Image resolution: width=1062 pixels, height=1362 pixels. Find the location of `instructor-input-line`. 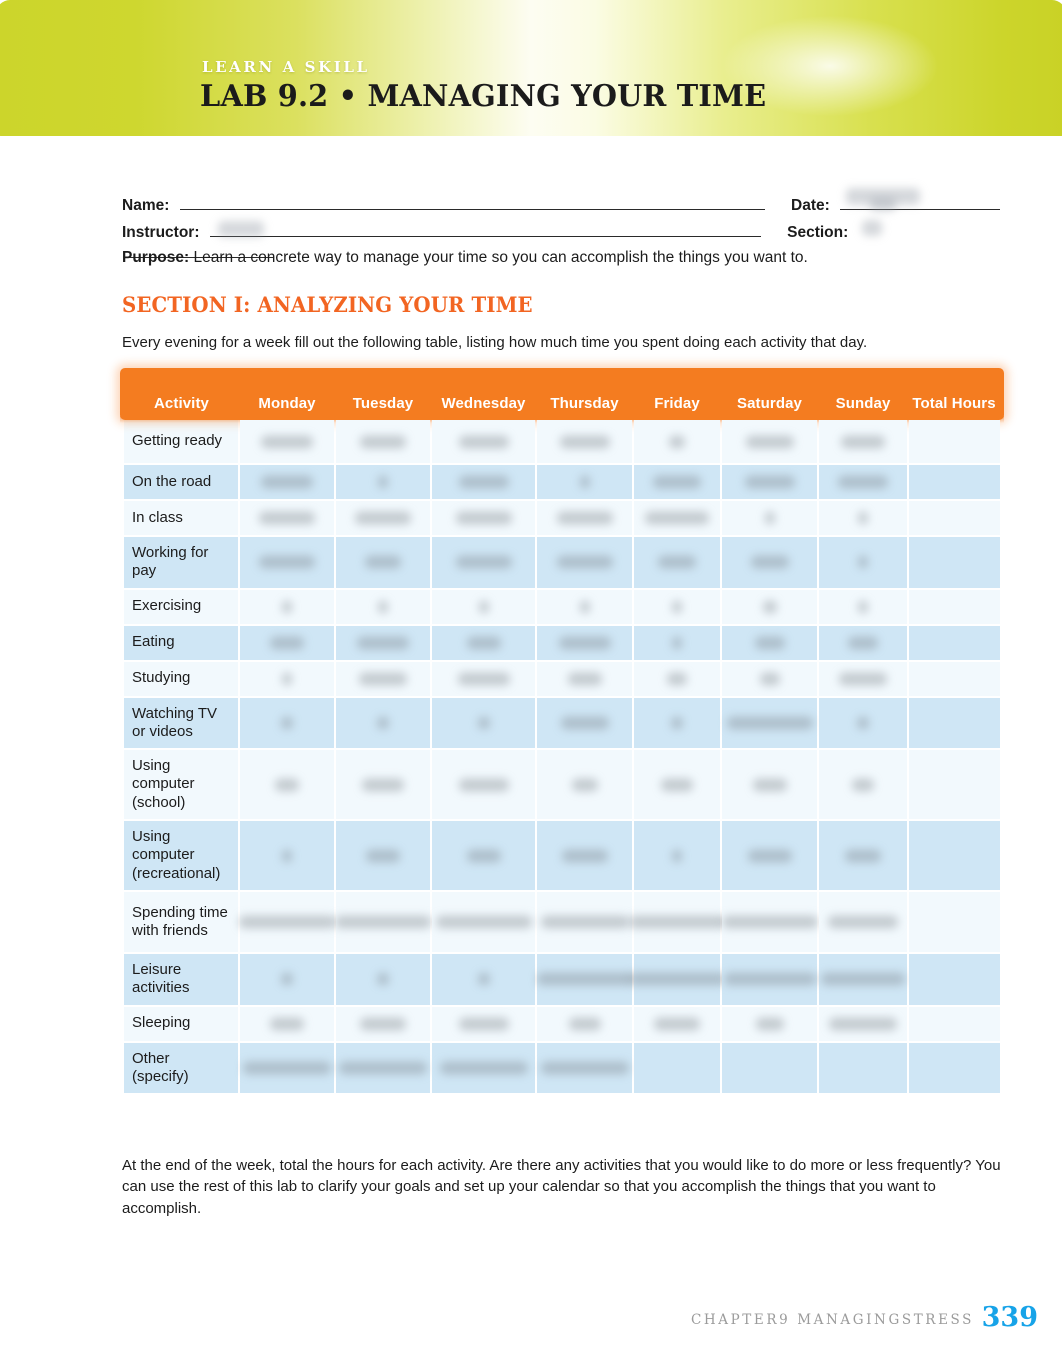

instructor-input-line is located at coordinates (485, 229).